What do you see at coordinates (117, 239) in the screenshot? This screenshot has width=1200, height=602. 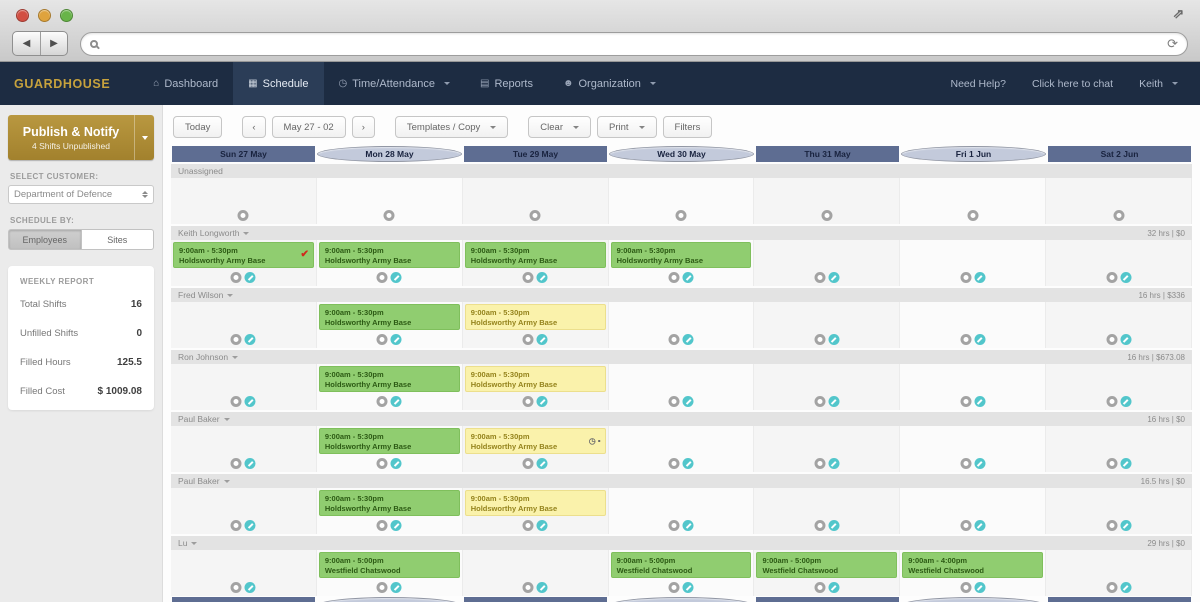 I see `toggle-sites-button: Sites` at bounding box center [117, 239].